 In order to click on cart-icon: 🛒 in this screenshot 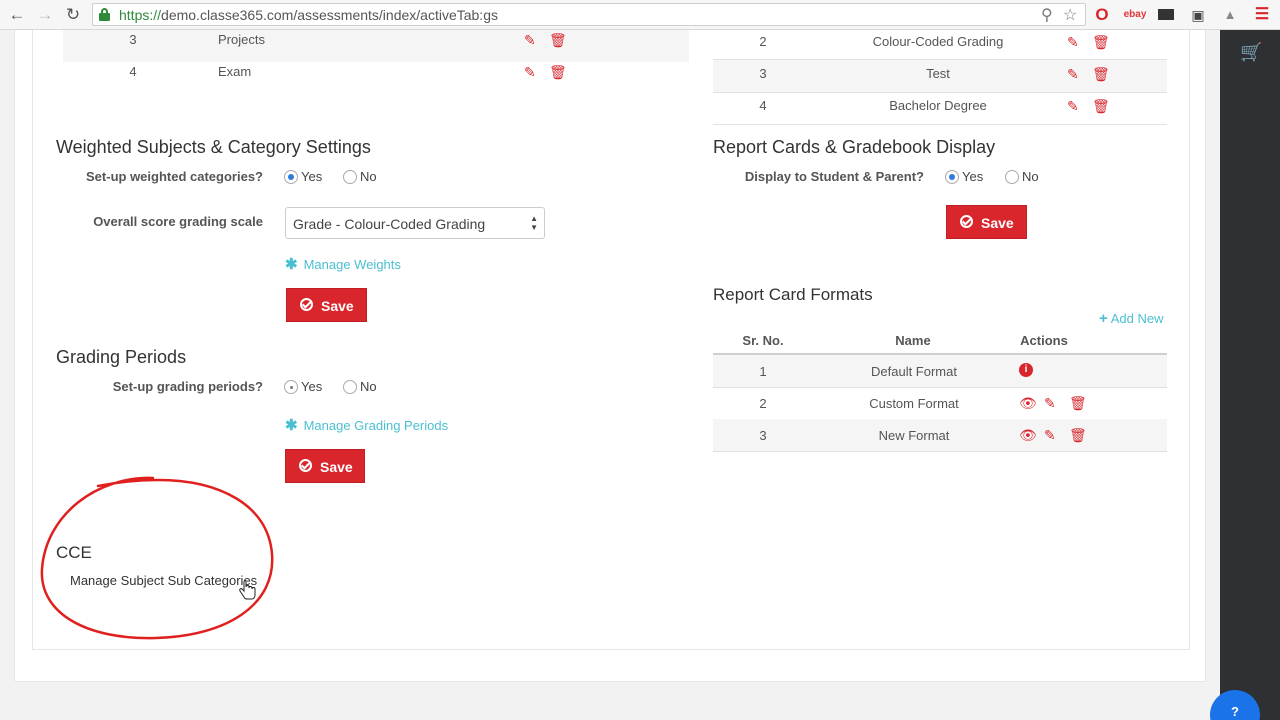, I will do `click(1251, 52)`.